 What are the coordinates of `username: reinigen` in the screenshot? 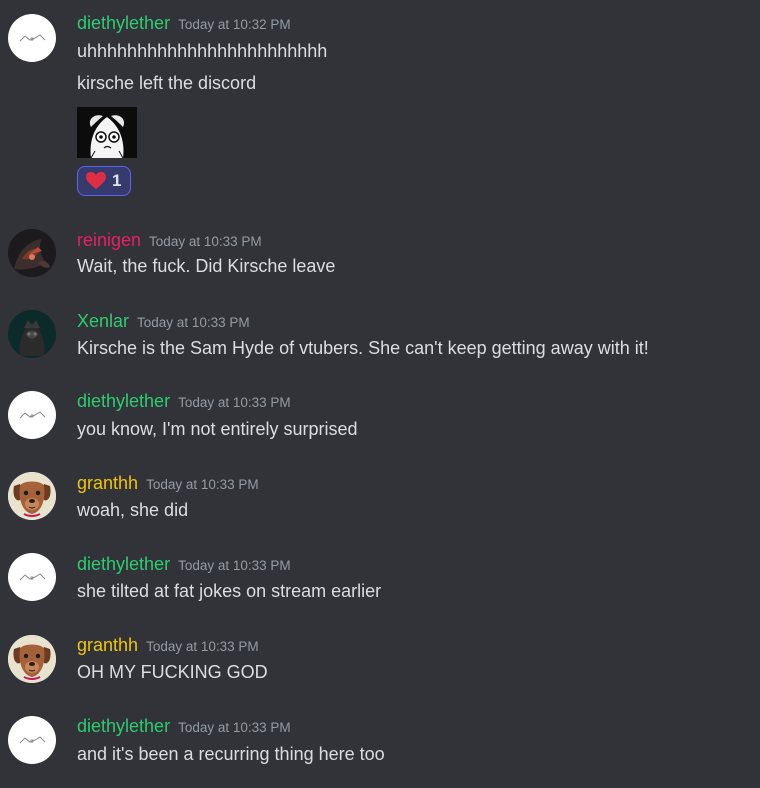 It's located at (109, 240).